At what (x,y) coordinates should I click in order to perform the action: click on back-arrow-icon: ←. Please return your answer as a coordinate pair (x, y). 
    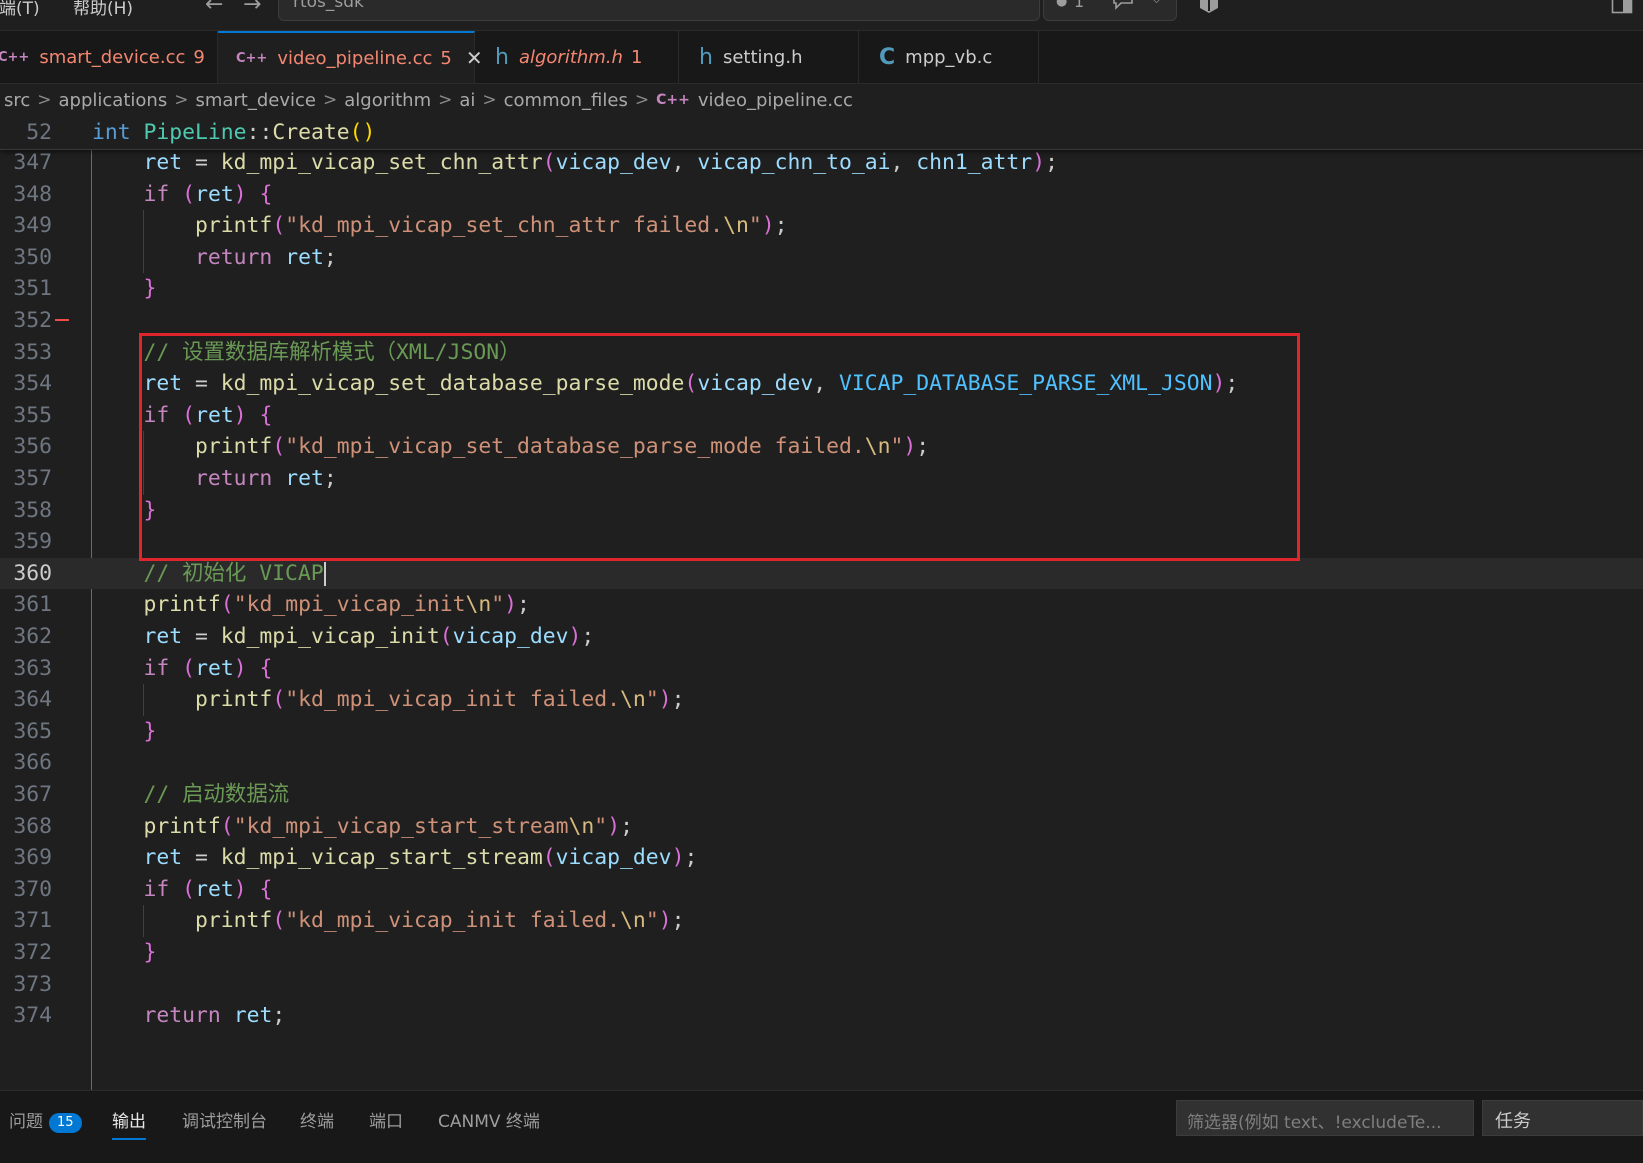
    Looking at the image, I should click on (214, 8).